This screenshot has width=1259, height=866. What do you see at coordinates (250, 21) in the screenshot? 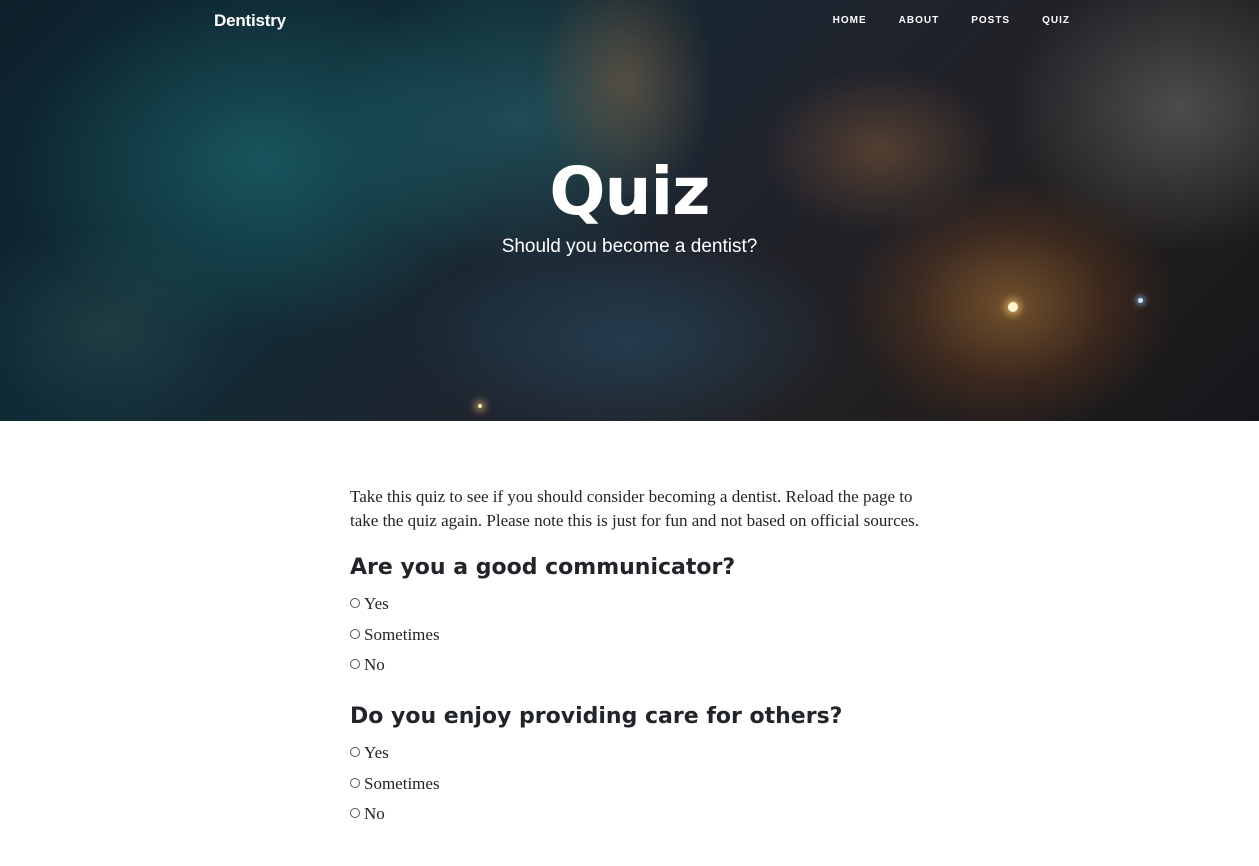
I see `brand-link: Dentistry` at bounding box center [250, 21].